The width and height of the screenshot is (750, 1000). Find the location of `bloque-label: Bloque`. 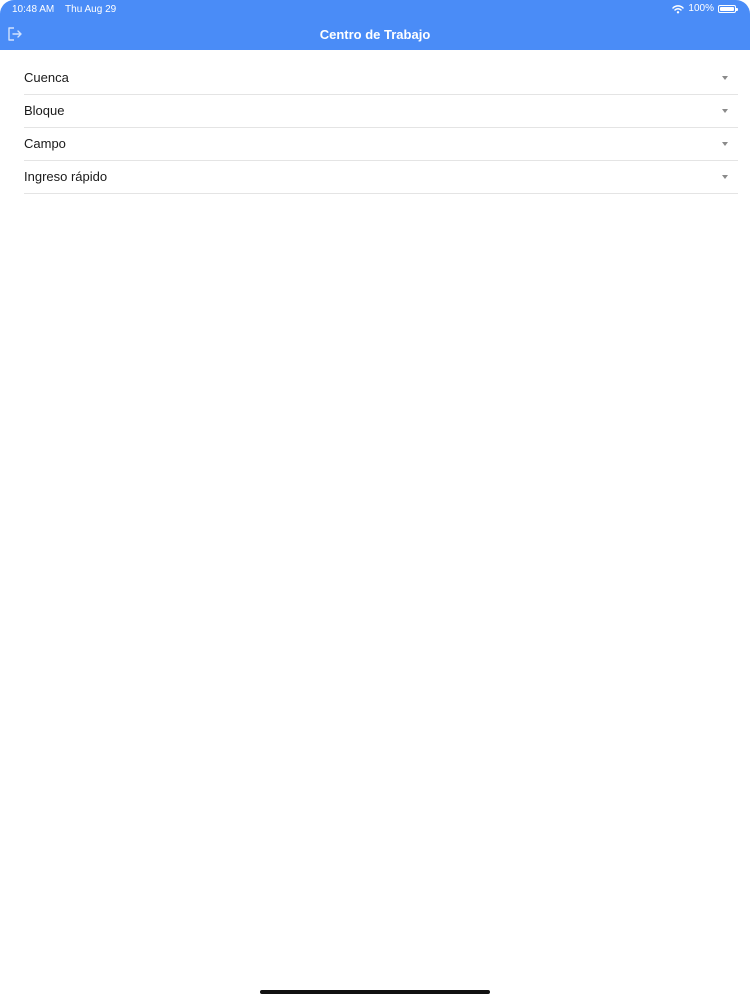

bloque-label: Bloque is located at coordinates (44, 110).